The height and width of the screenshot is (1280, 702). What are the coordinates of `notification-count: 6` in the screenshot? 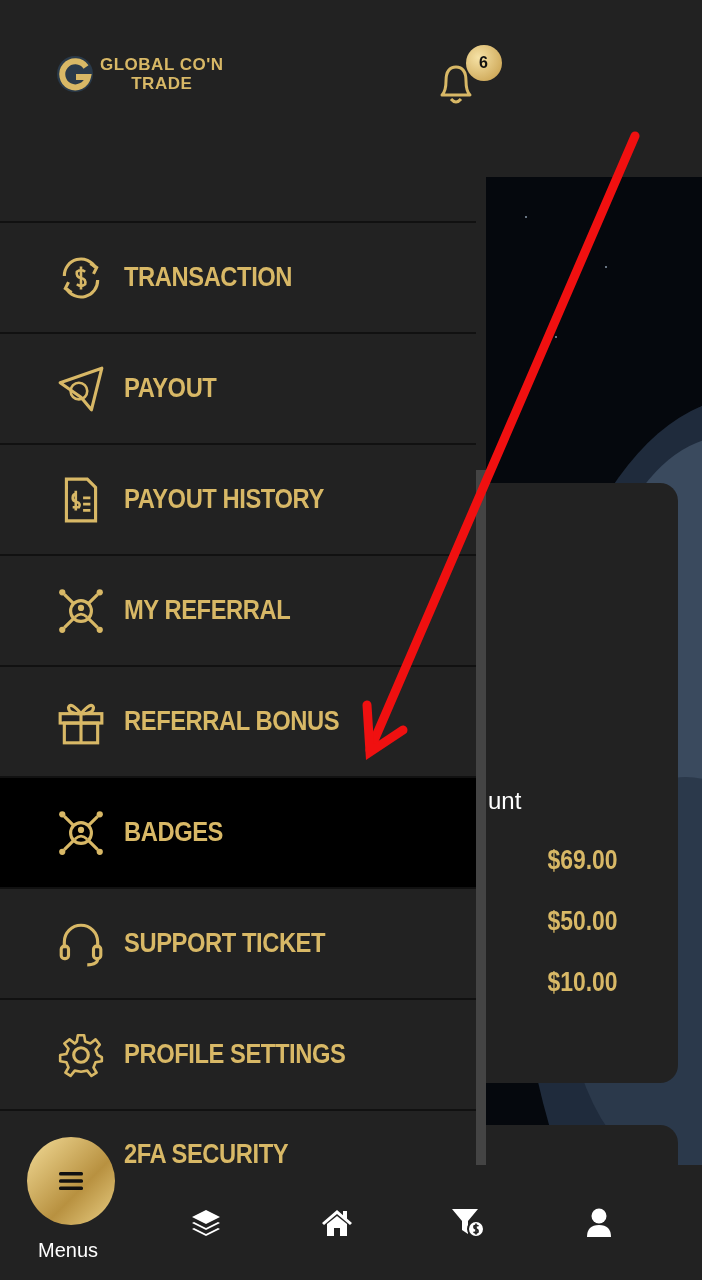 It's located at (483, 63).